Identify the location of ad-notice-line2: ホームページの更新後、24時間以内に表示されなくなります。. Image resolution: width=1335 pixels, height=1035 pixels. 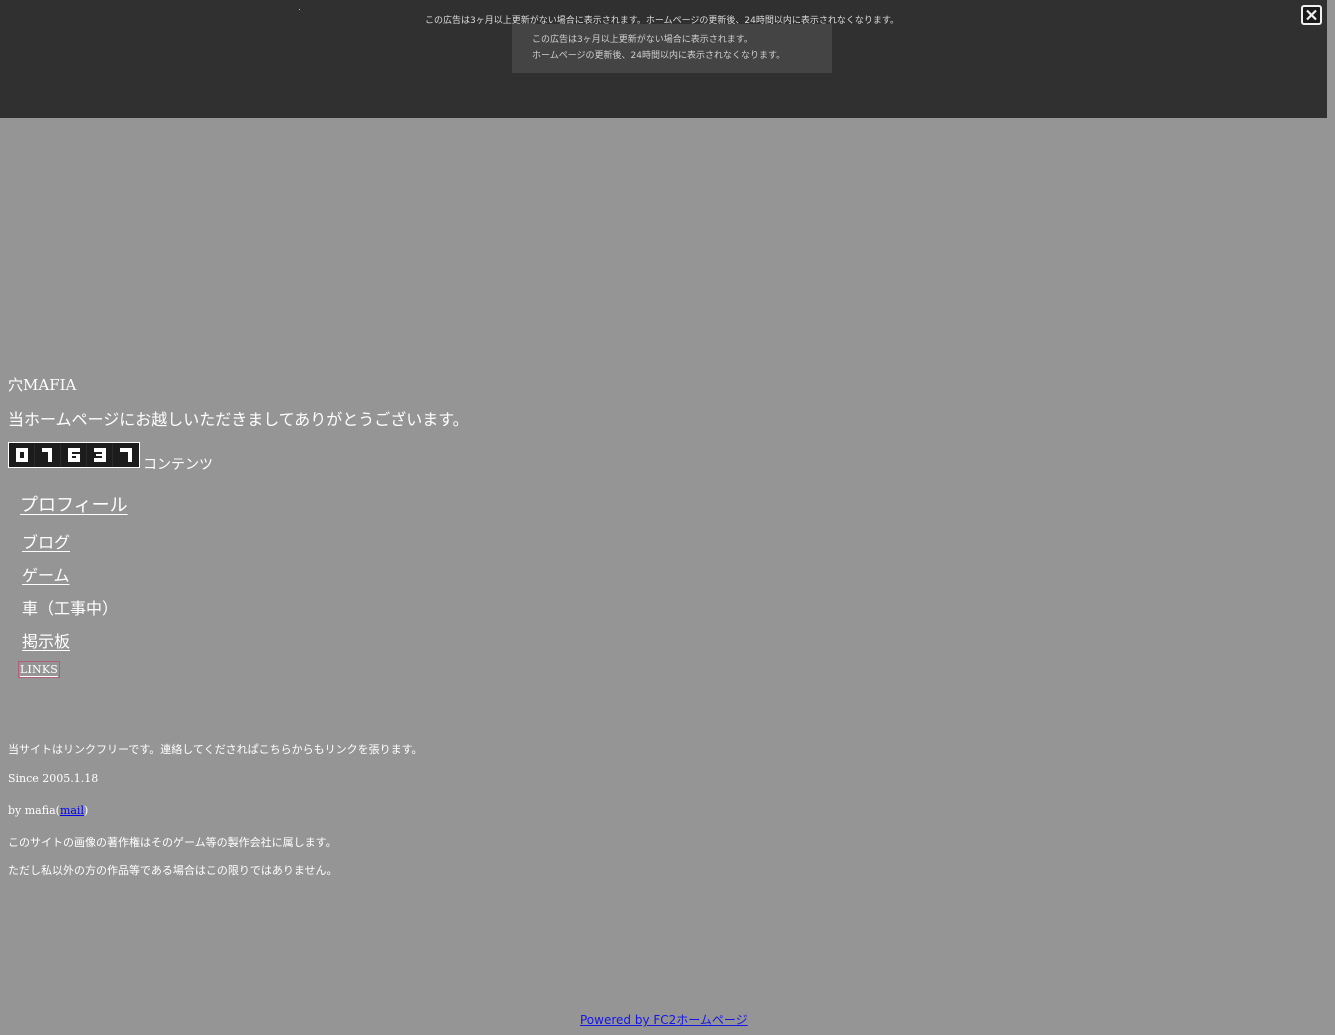
(659, 56).